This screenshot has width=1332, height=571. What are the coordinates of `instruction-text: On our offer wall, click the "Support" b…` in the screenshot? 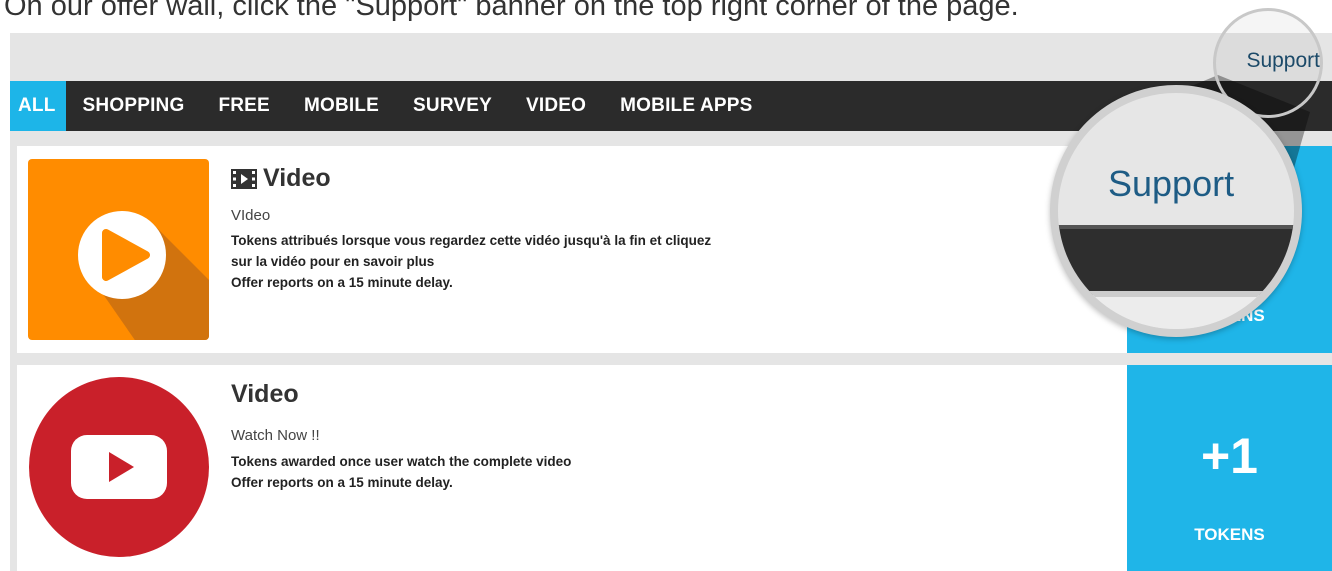 It's located at (511, 11).